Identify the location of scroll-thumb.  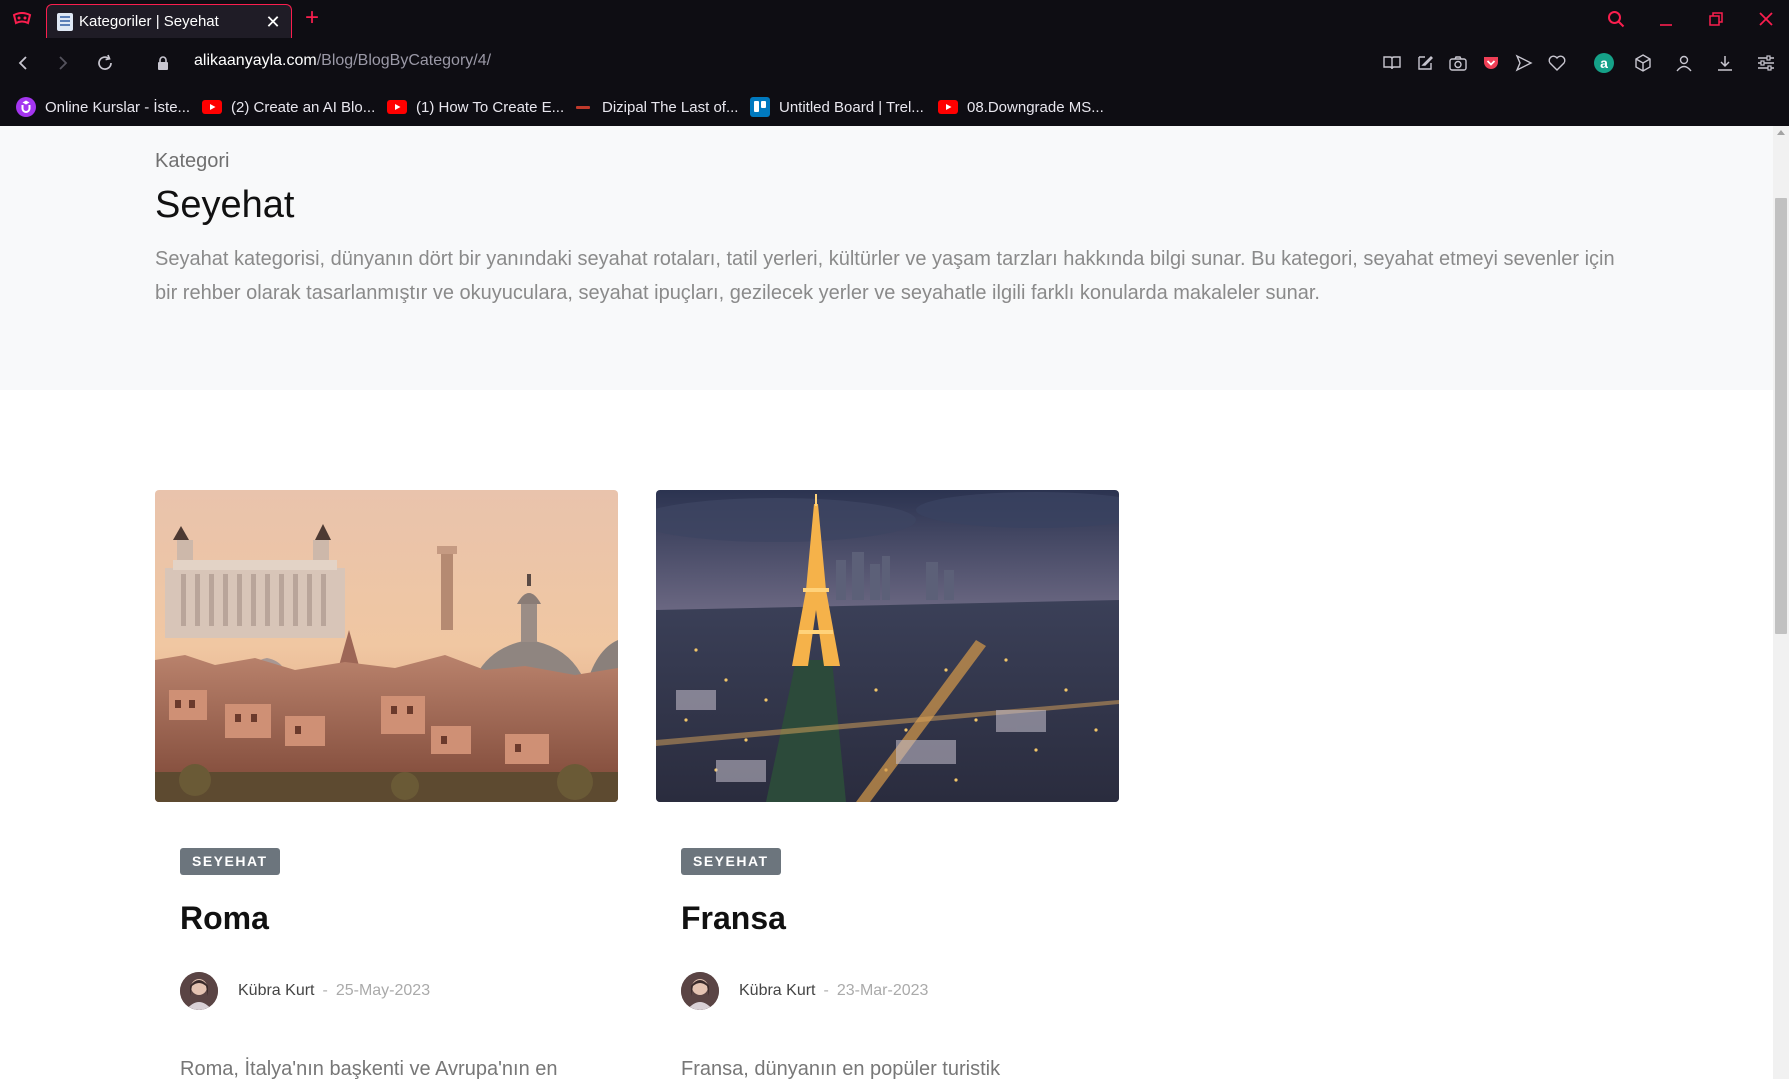
(1781, 416).